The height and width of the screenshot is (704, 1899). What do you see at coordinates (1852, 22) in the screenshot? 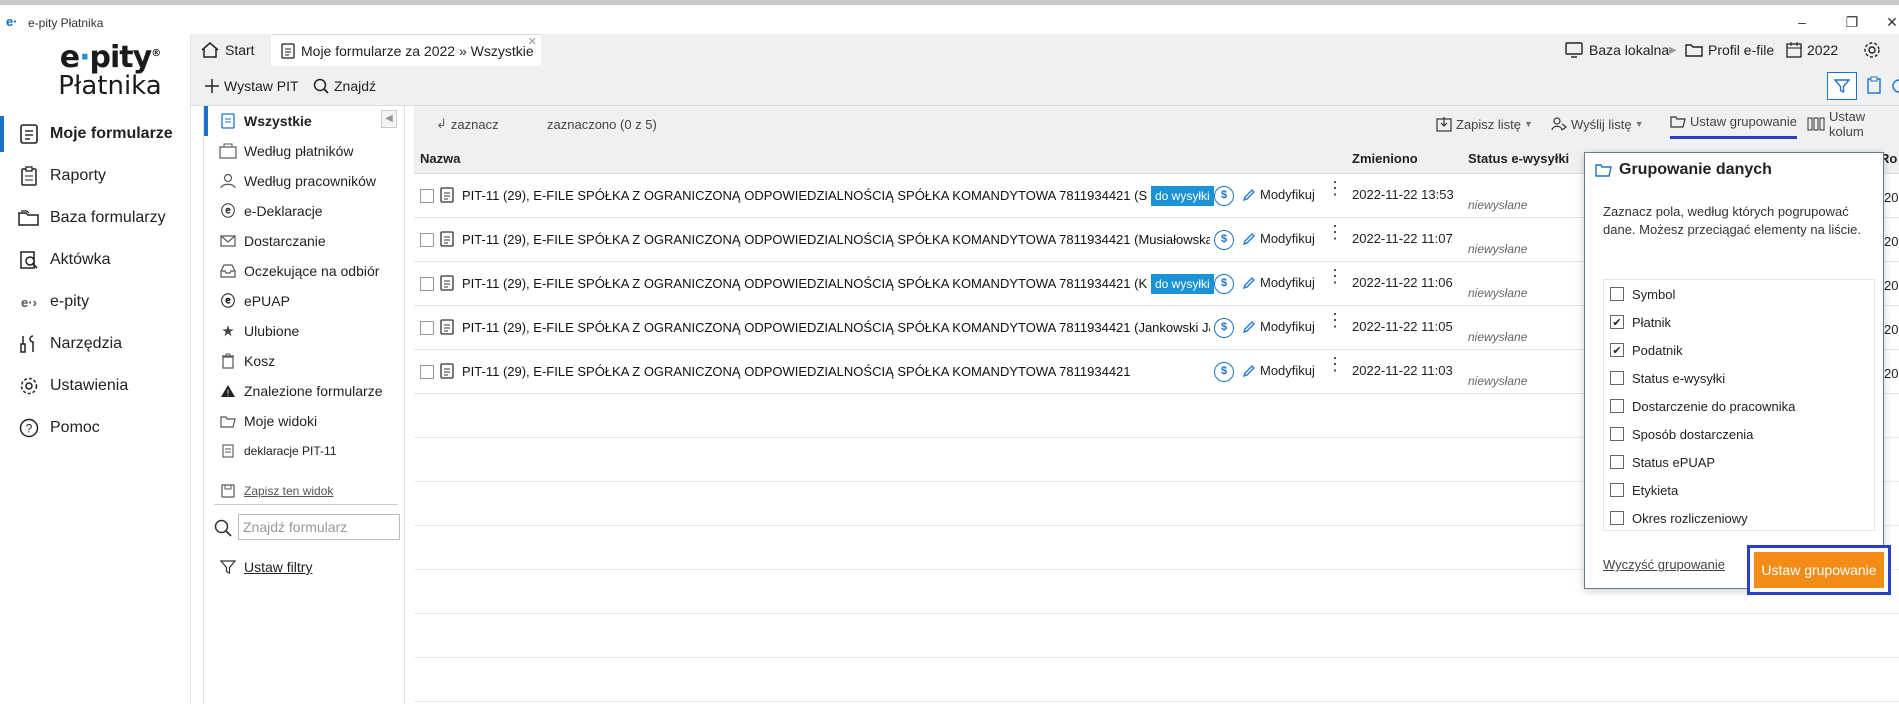
I see `restore-button: ❐` at bounding box center [1852, 22].